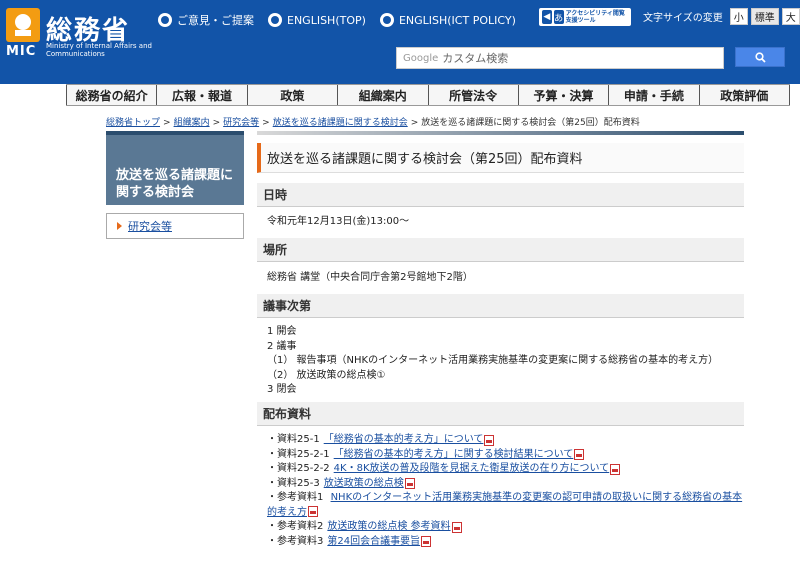 The image size is (800, 570). I want to click on speaker-icon: ◀, so click(547, 17).